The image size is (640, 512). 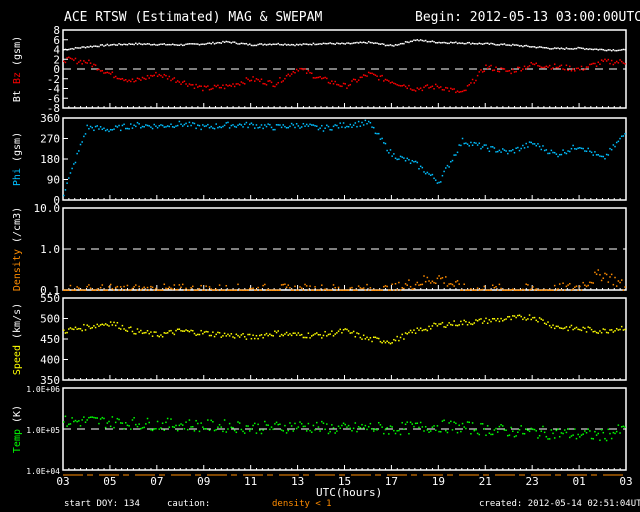 What do you see at coordinates (17, 324) in the screenshot?
I see `y-label-part: (km/s)` at bounding box center [17, 324].